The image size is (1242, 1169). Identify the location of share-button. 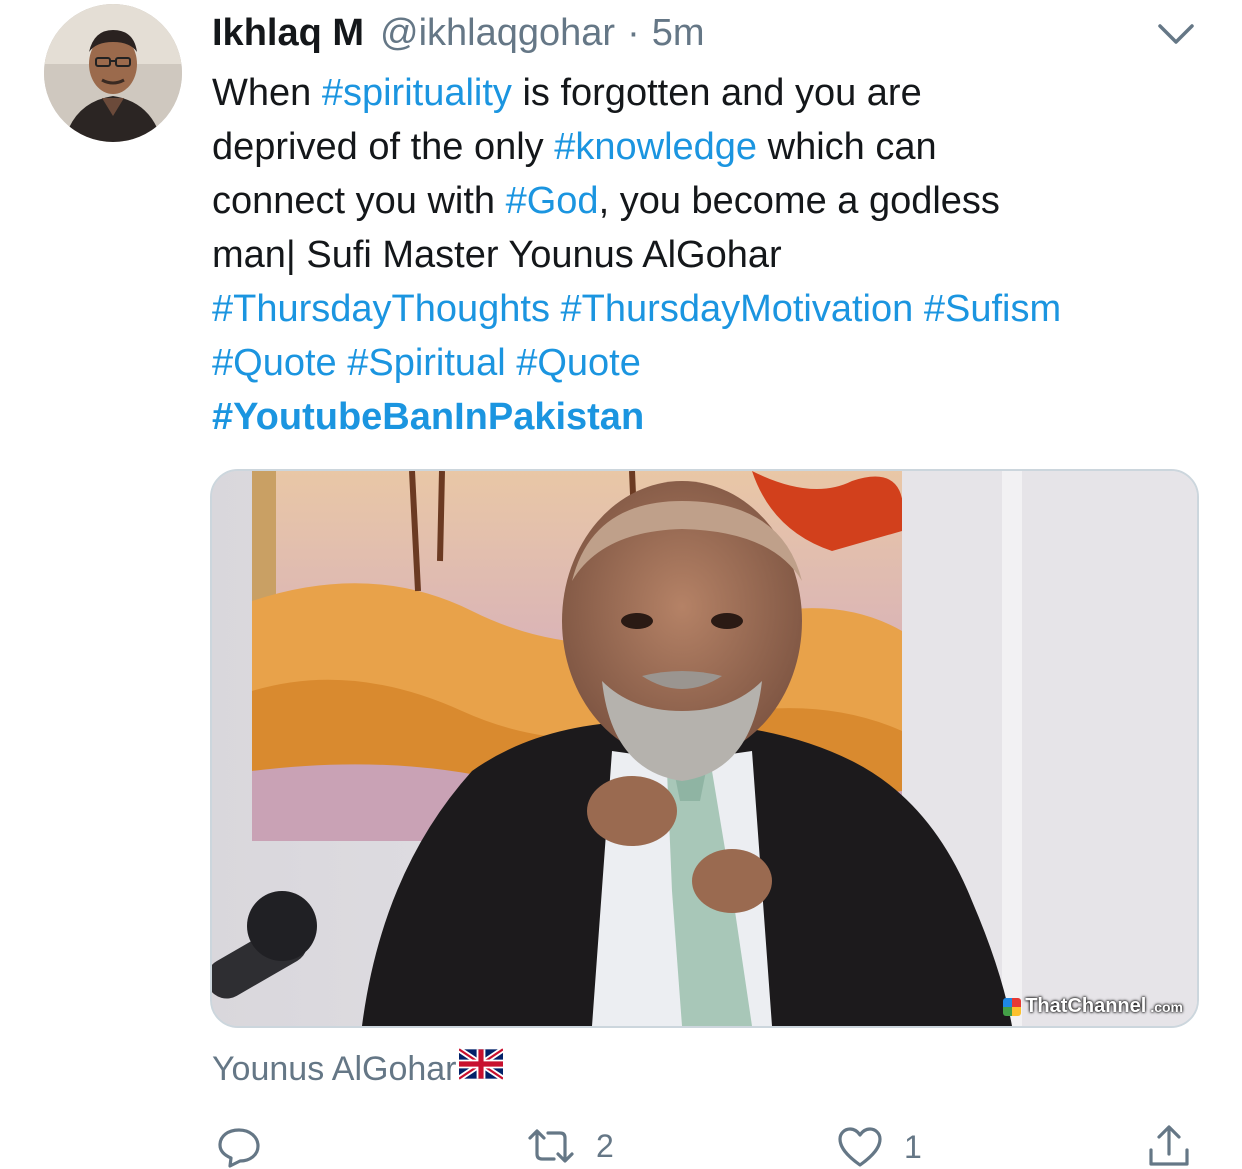
(1169, 1145).